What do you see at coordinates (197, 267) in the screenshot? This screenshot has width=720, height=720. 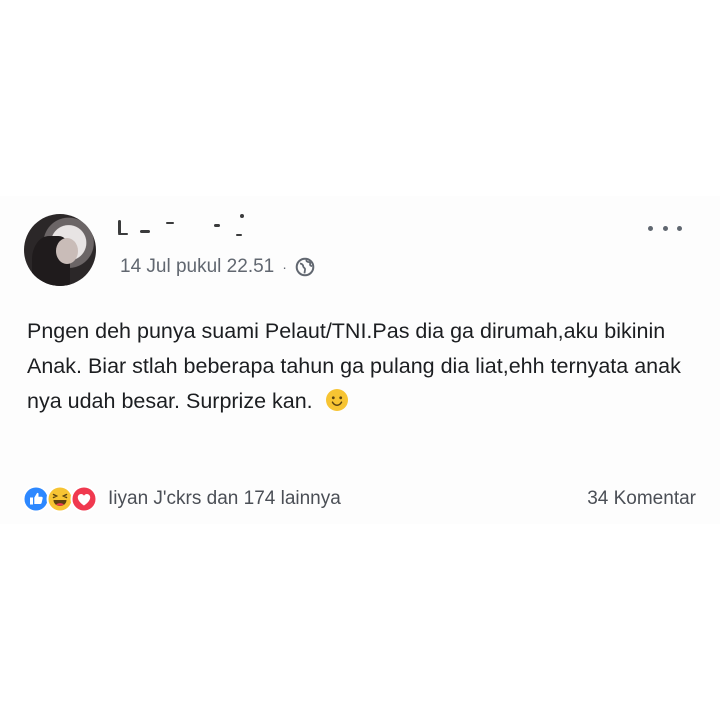 I see `post-timestamp: 14 Jul pukul 22.51` at bounding box center [197, 267].